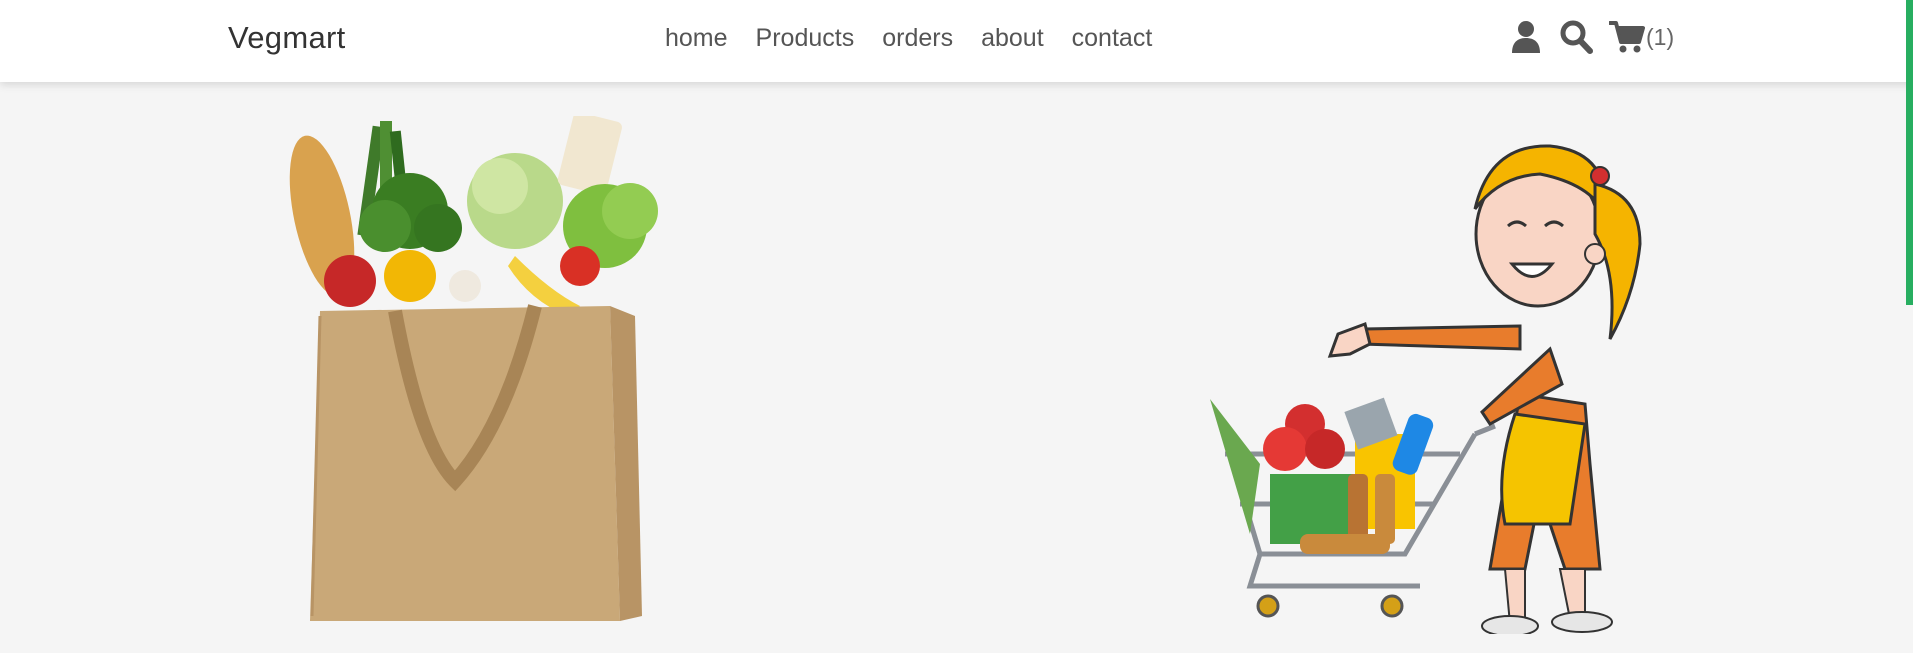 Image resolution: width=1913 pixels, height=653 pixels. I want to click on header-icons: (1), so click(1593, 37).